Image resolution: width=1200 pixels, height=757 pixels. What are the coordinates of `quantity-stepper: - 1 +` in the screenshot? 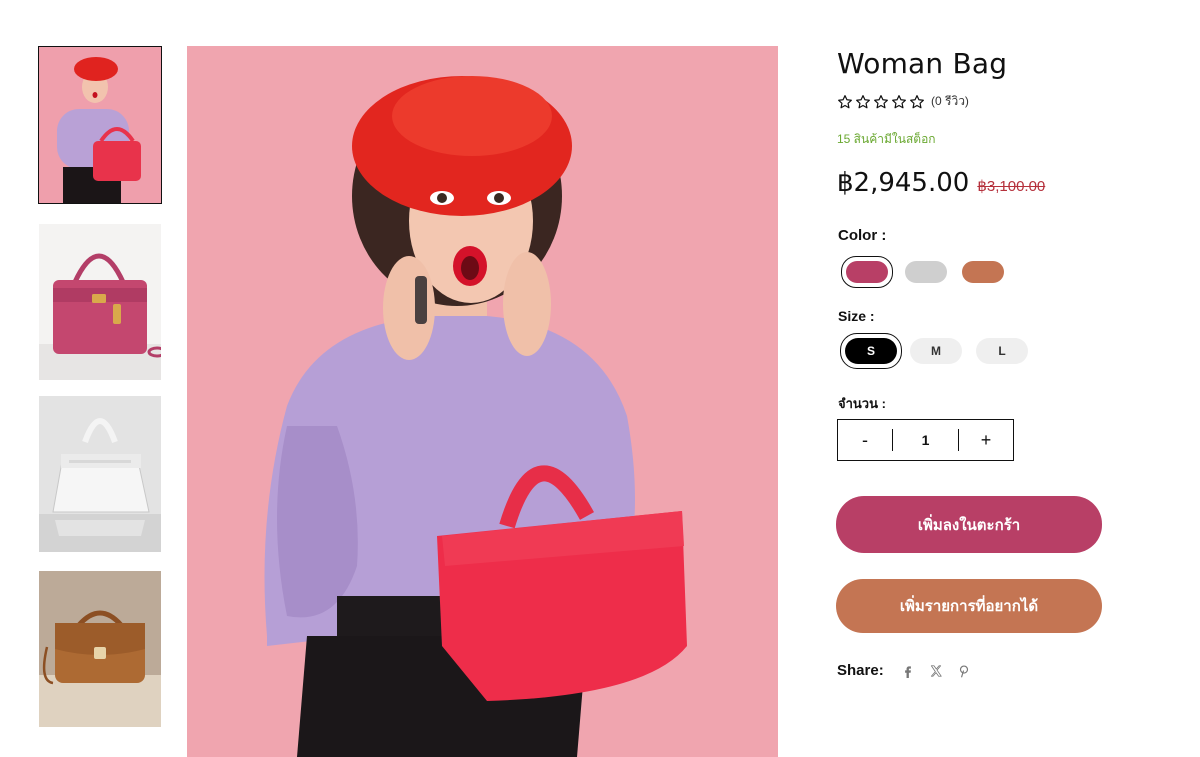 It's located at (925, 440).